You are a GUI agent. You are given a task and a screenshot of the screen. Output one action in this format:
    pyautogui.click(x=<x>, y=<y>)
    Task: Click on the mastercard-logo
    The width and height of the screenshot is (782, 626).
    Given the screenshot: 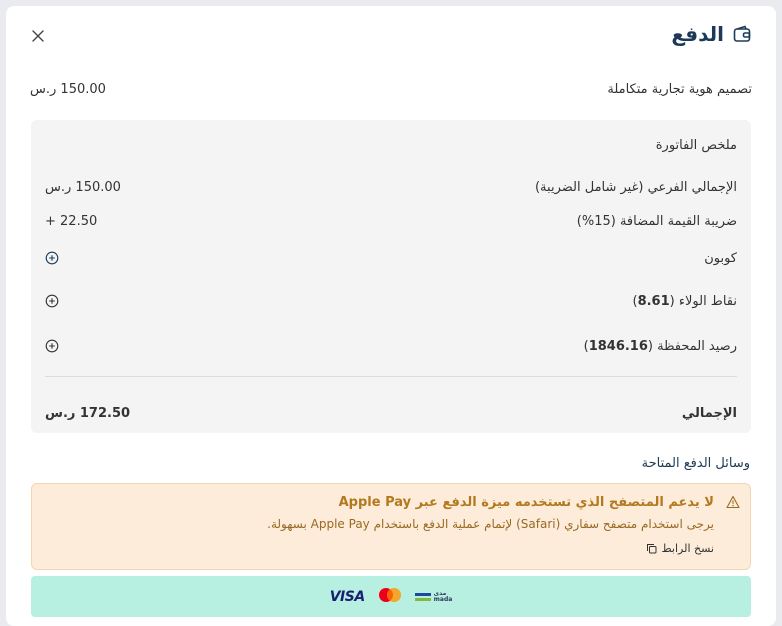 What is the action you would take?
    pyautogui.click(x=390, y=597)
    